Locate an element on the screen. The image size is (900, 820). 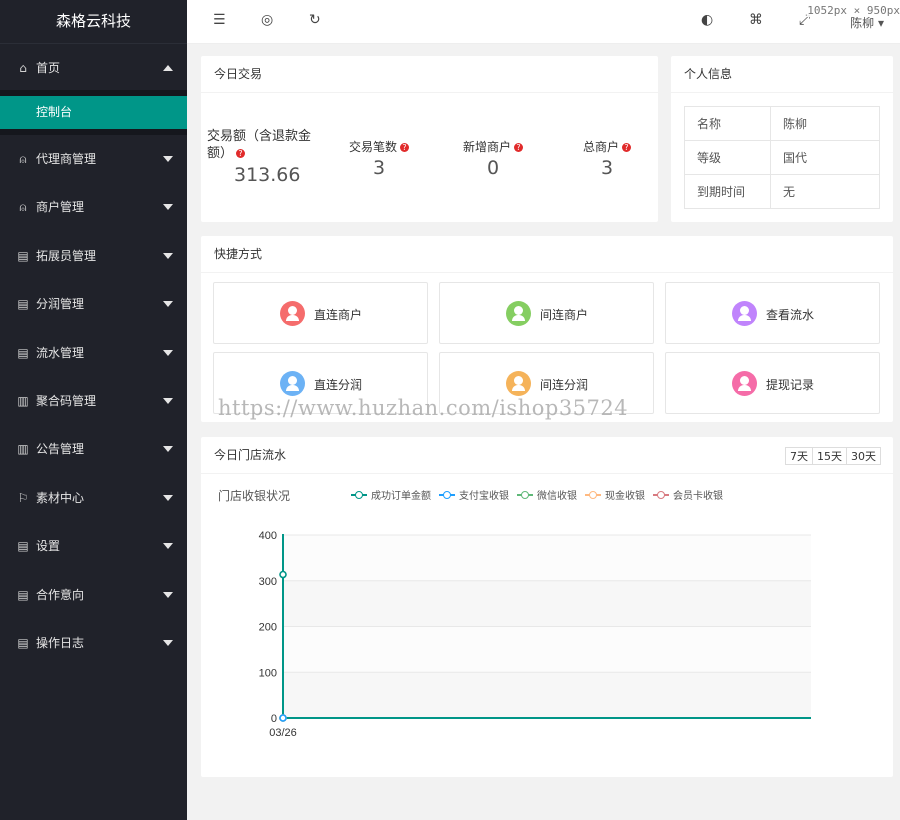
stat-label: 总商户? is located at coordinates (607, 146).